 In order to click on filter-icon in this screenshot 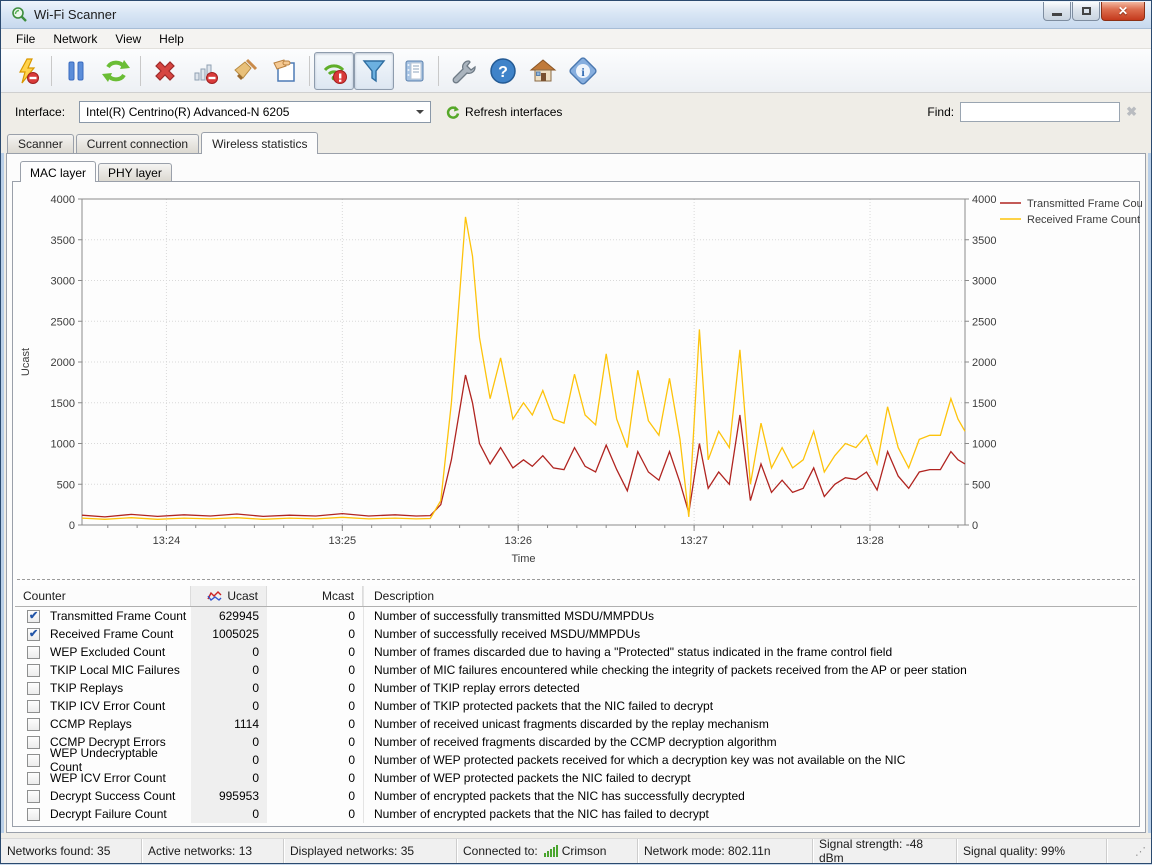, I will do `click(374, 70)`.